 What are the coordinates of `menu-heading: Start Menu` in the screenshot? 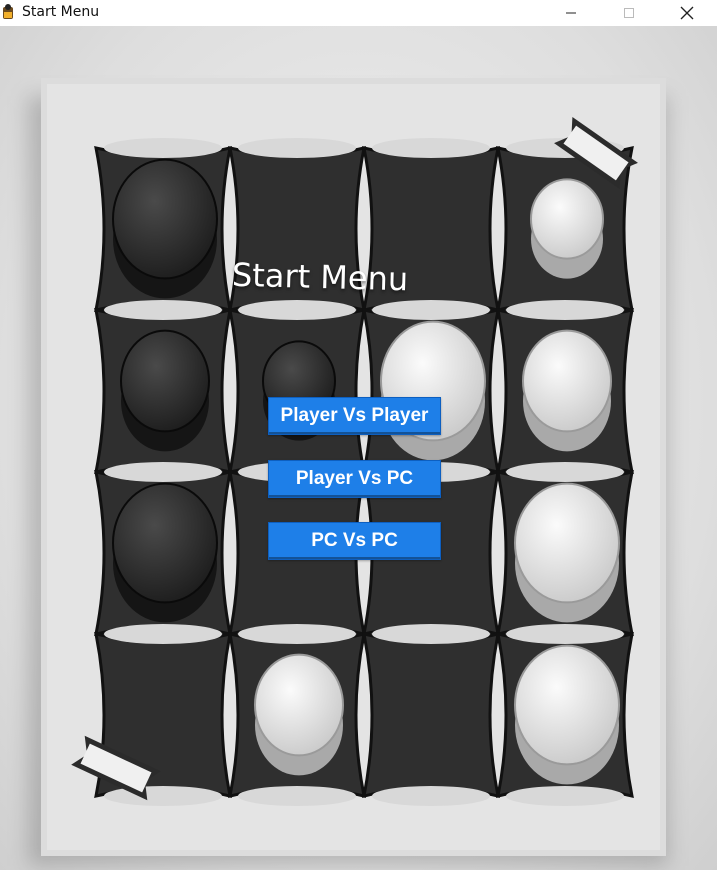 It's located at (320, 277).